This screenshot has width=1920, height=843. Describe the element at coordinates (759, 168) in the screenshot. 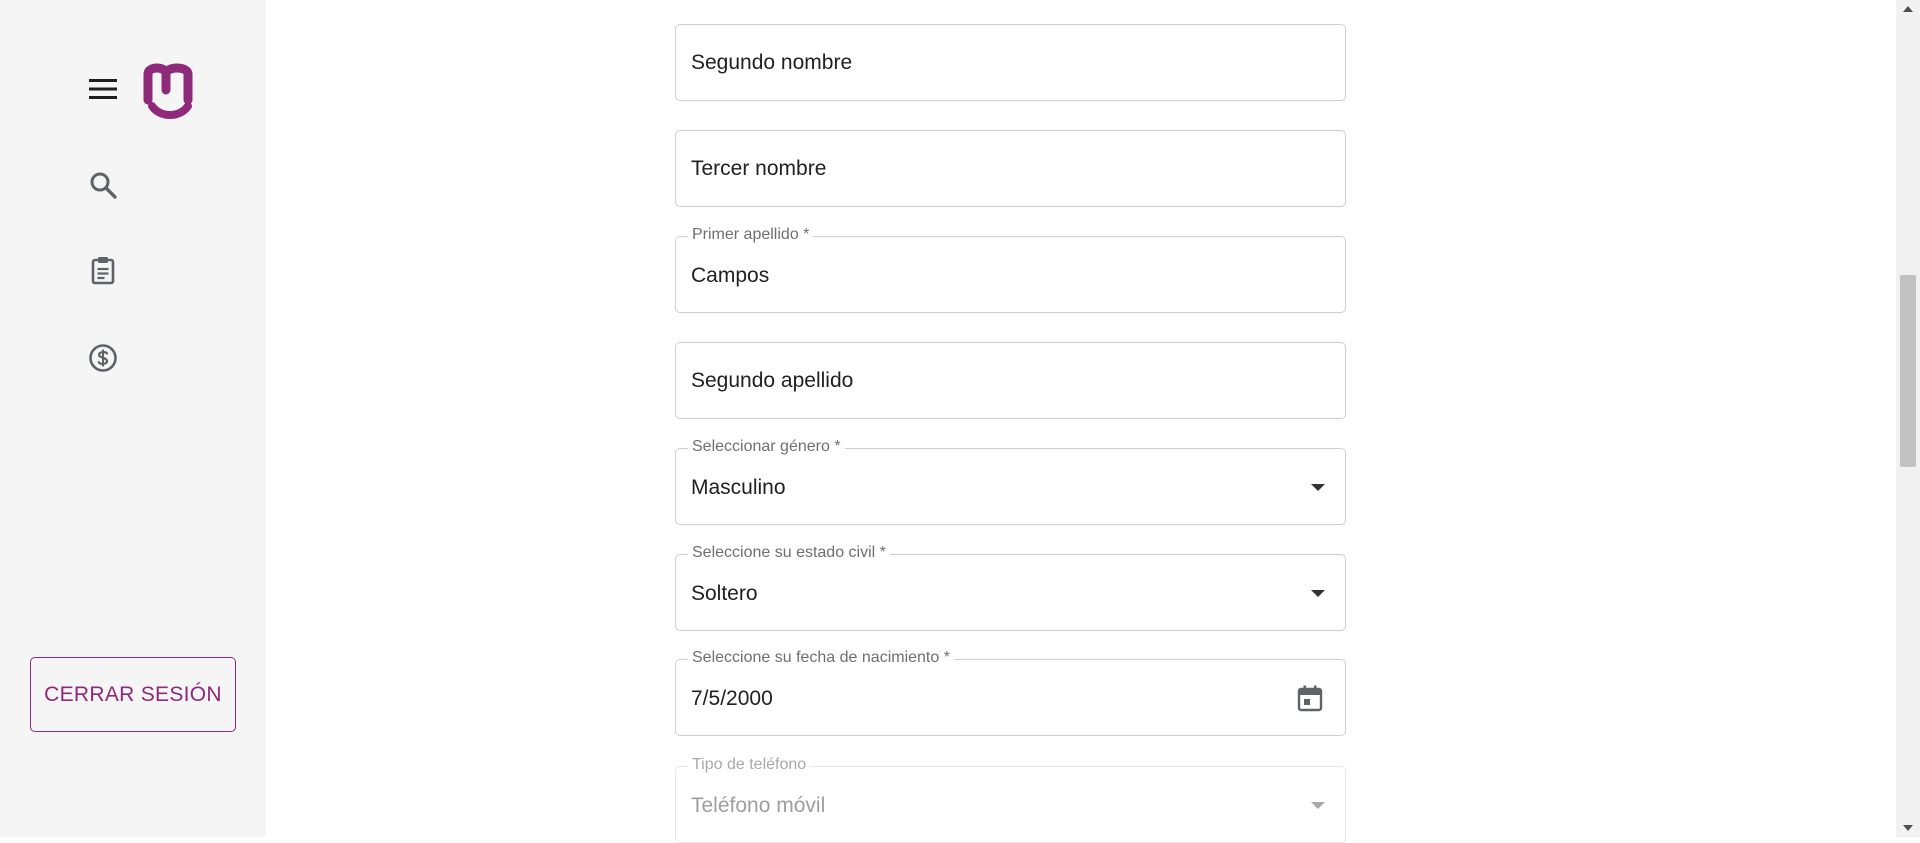

I see `tercer-nombre-placeholder: Tercer nombre` at that location.